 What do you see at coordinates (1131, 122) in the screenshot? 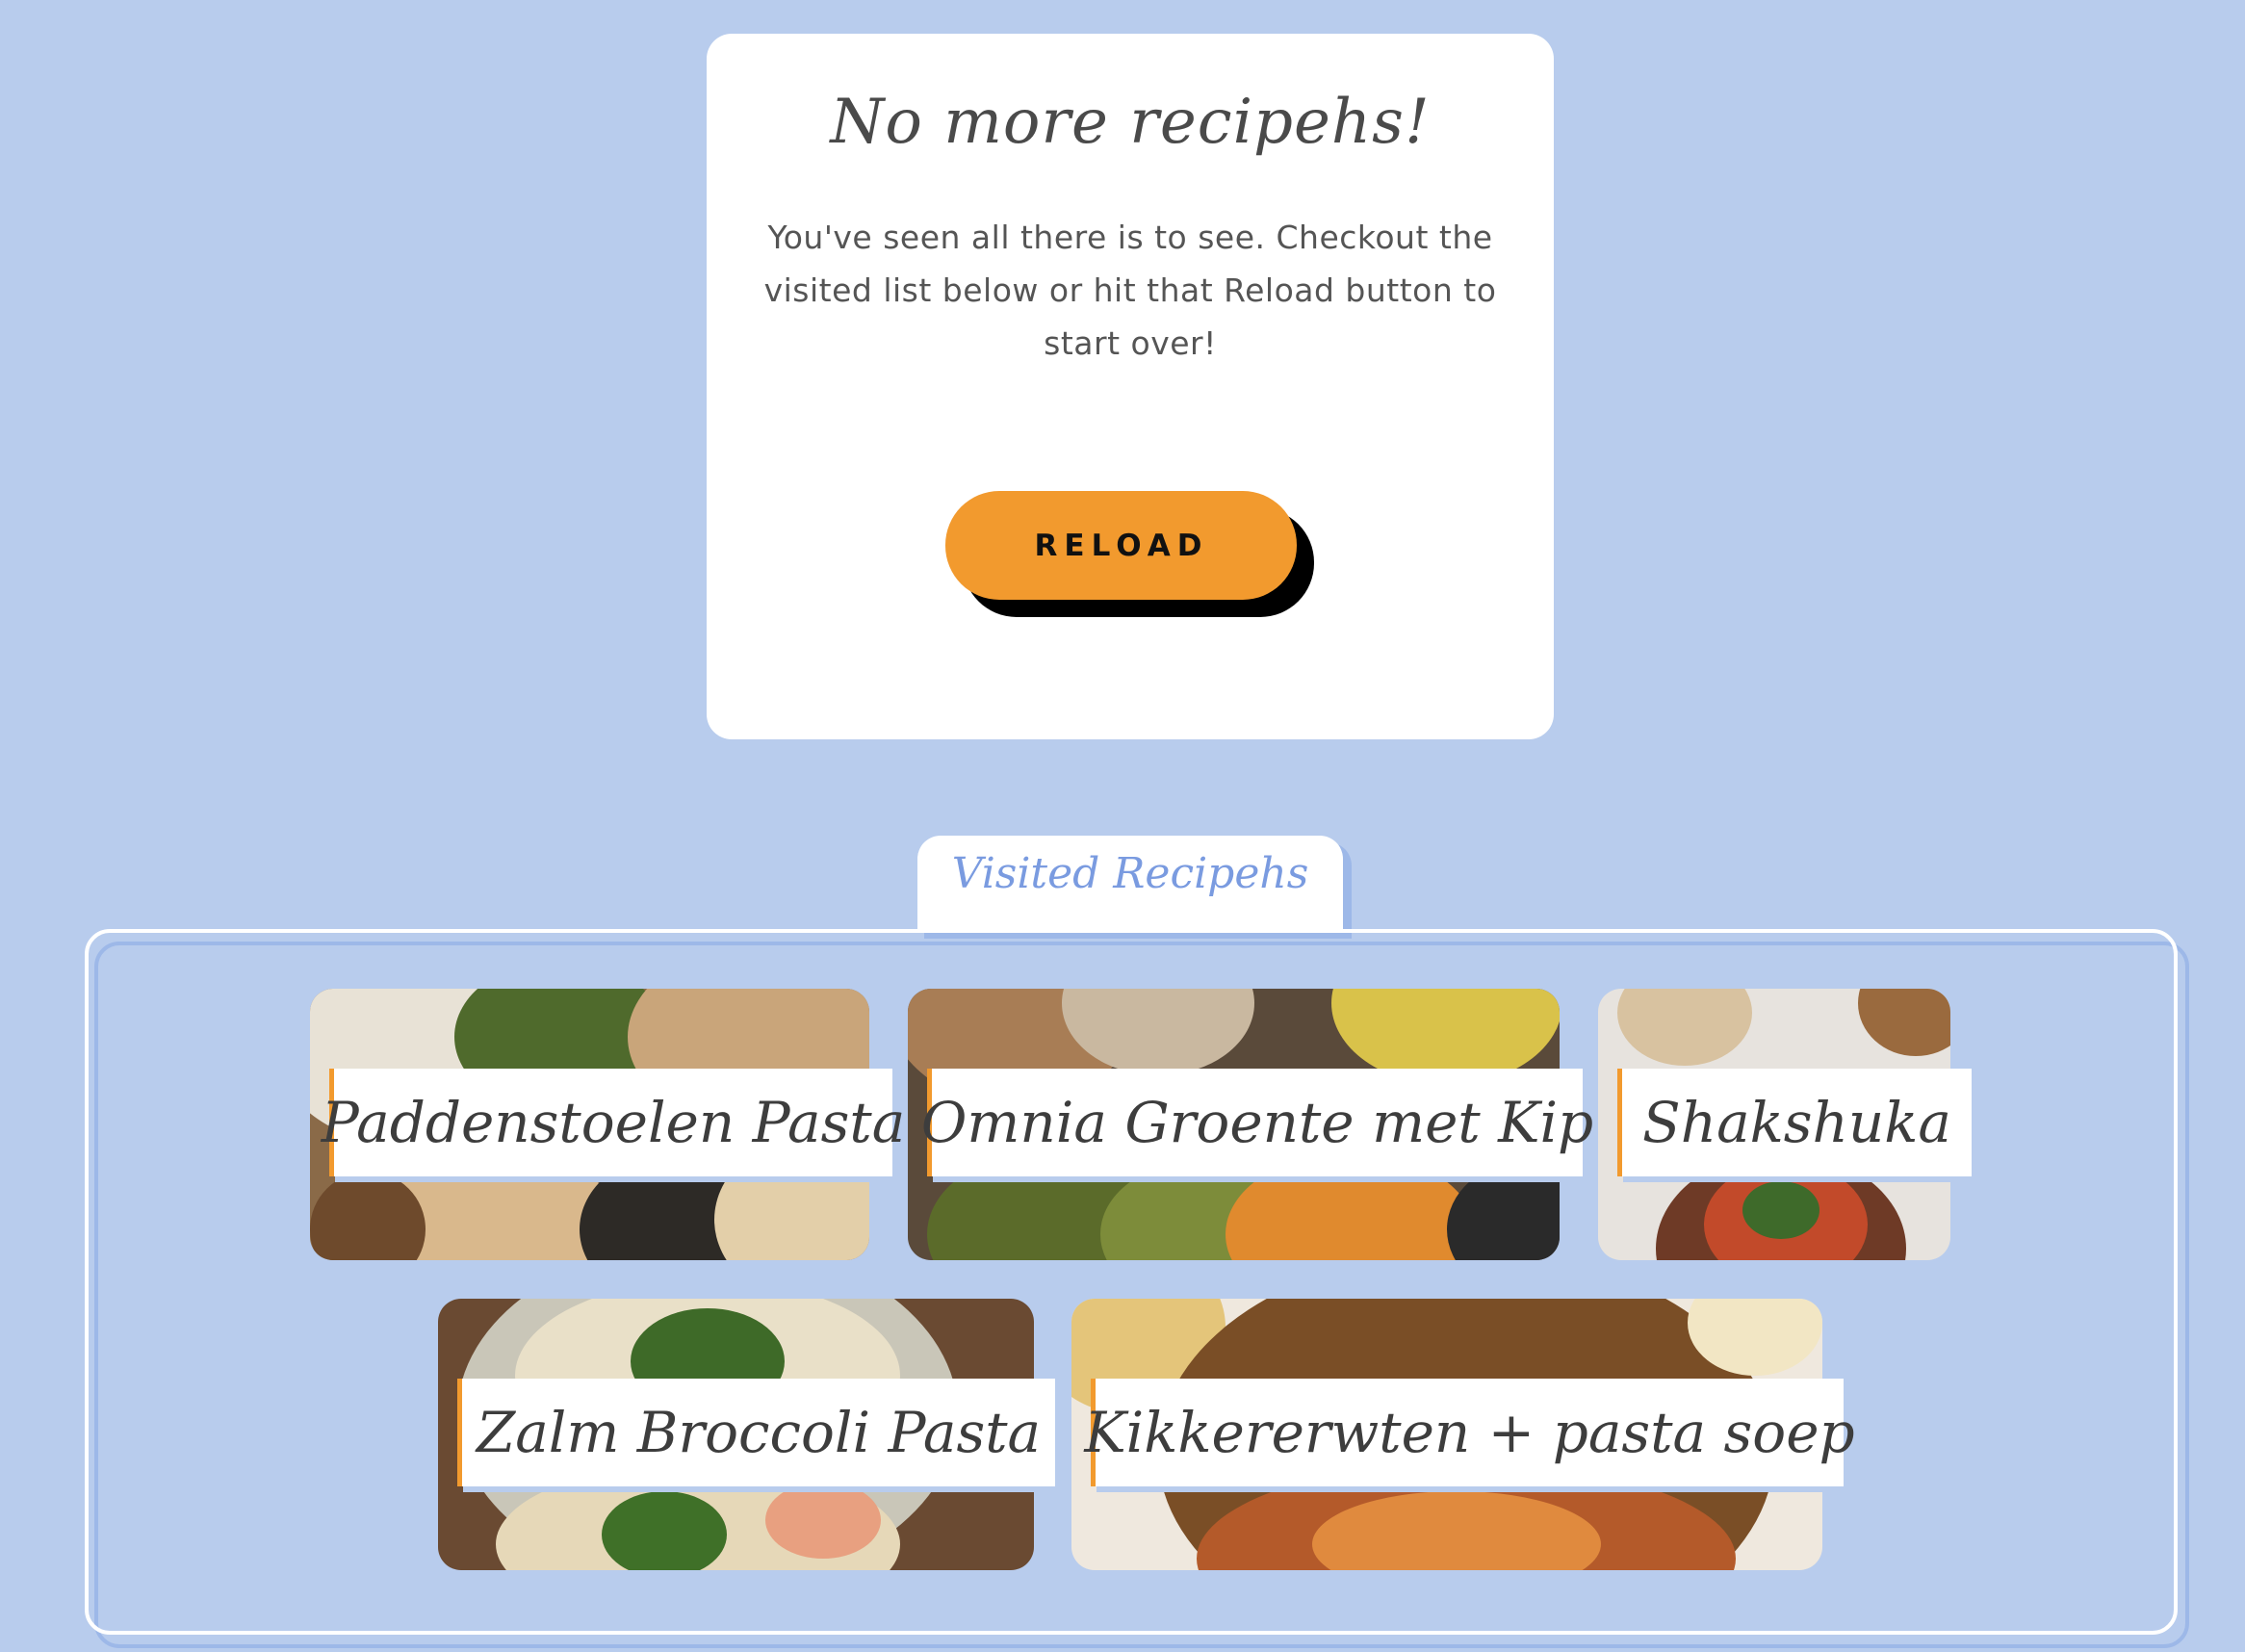
I see `empty-state-title: No more recipehs!` at bounding box center [1131, 122].